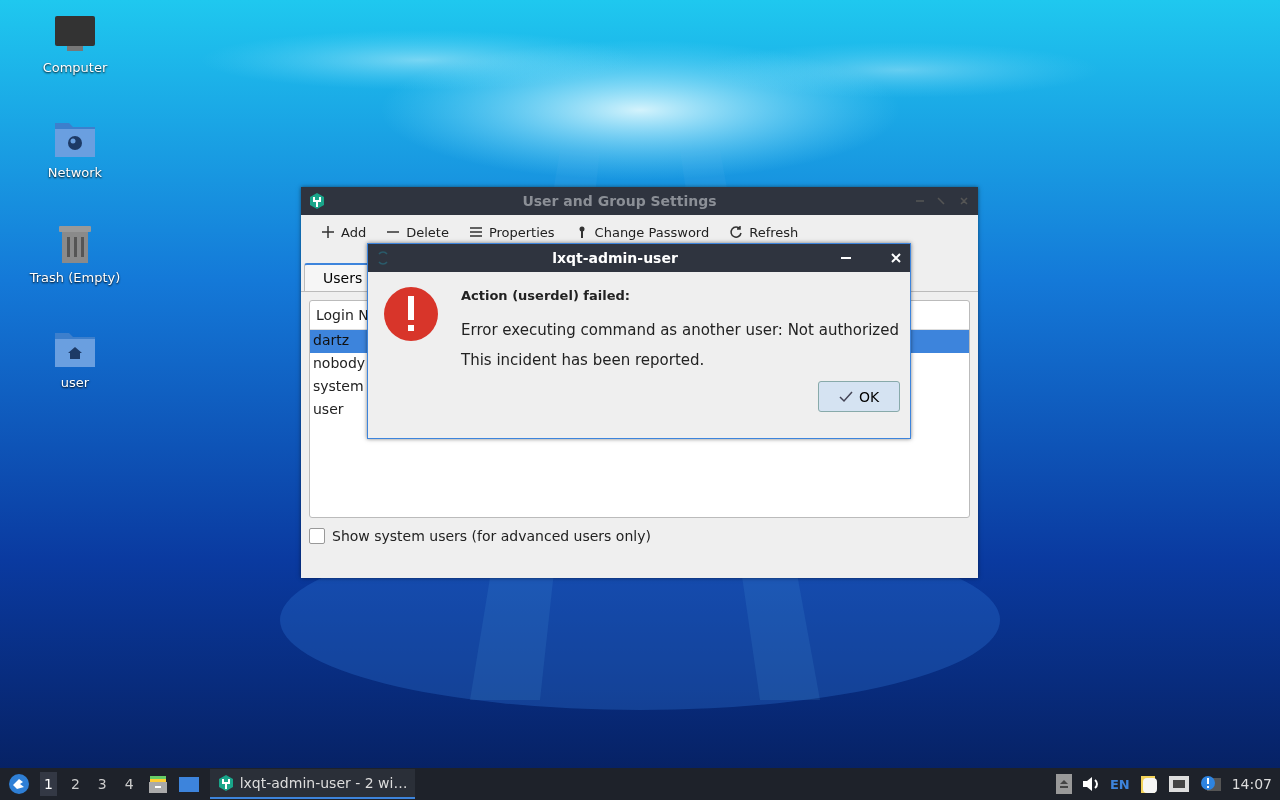 Image resolution: width=1280 pixels, height=800 pixels. I want to click on workspace-button: 4, so click(129, 784).